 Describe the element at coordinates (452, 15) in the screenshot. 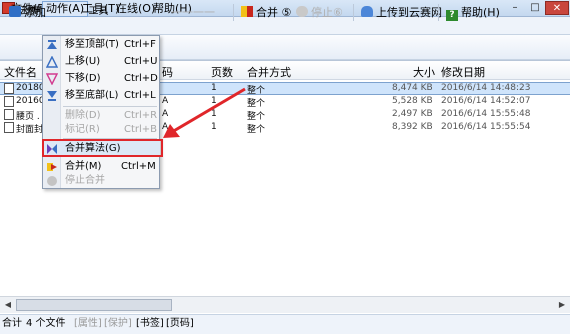

I see `help-icon: ?` at that location.